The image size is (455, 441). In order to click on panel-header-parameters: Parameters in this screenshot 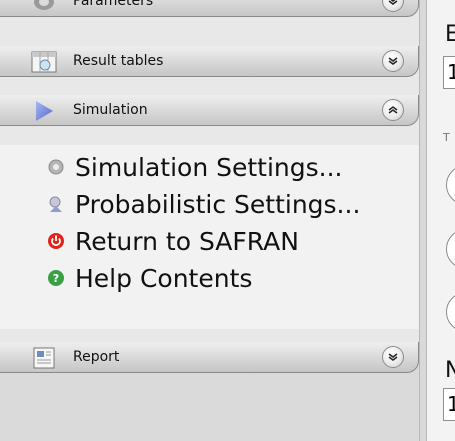, I will do `click(209, 8)`.